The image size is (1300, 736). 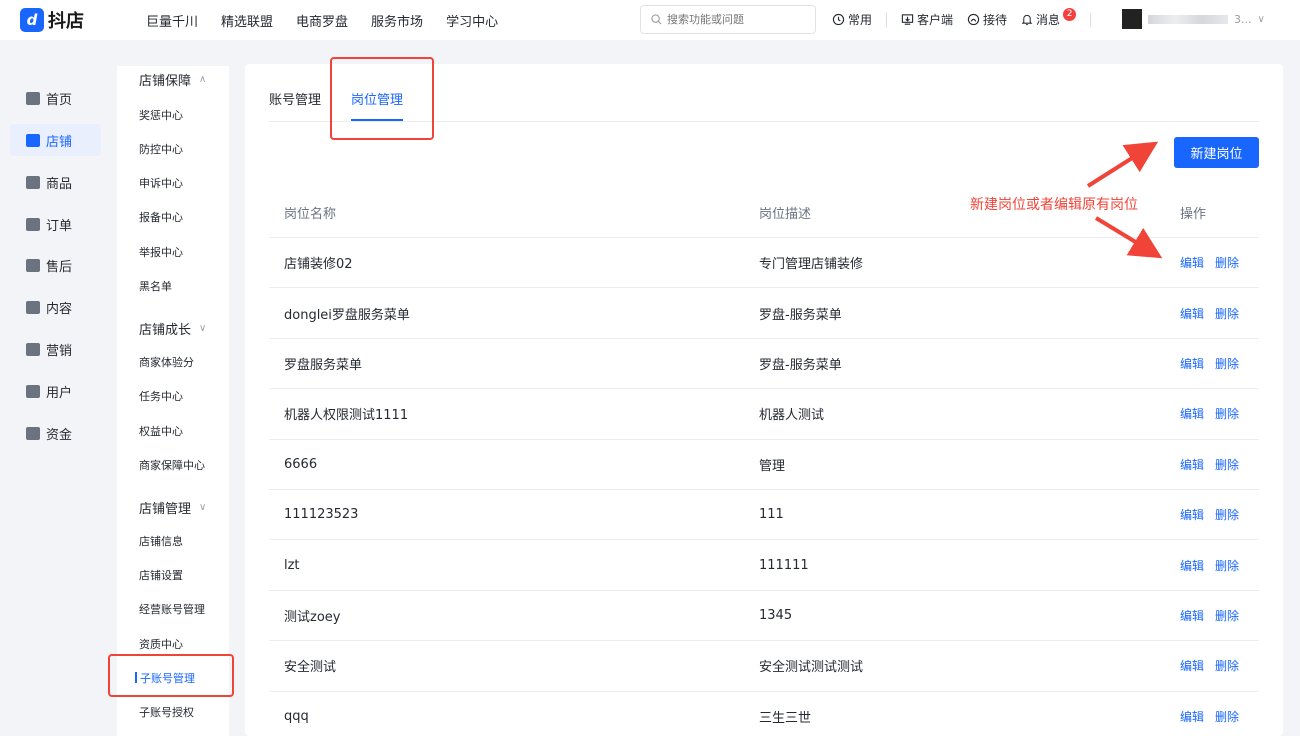 What do you see at coordinates (772, 466) in the screenshot?
I see `position-desc: 管理` at bounding box center [772, 466].